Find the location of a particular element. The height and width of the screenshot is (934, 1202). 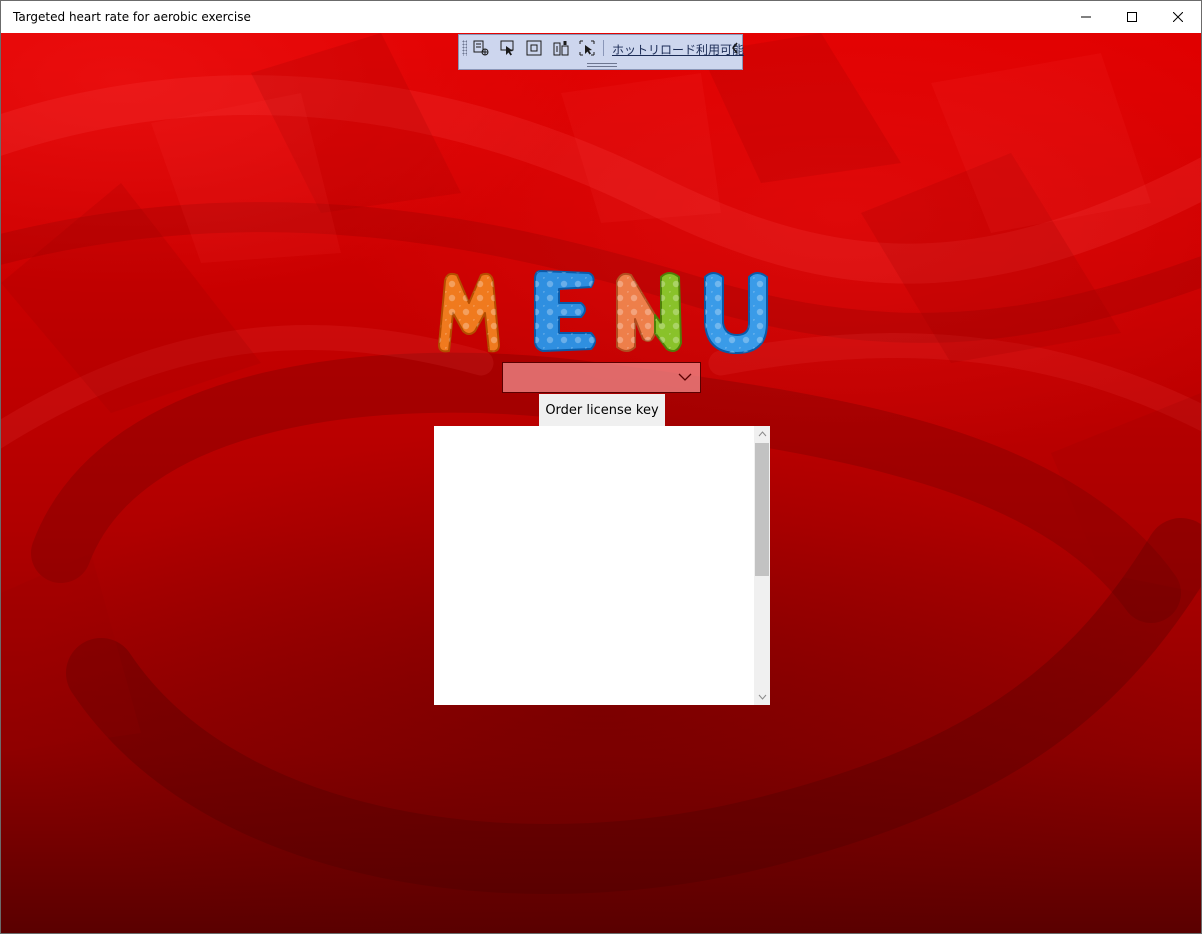

scroll-up-button is located at coordinates (762, 434).